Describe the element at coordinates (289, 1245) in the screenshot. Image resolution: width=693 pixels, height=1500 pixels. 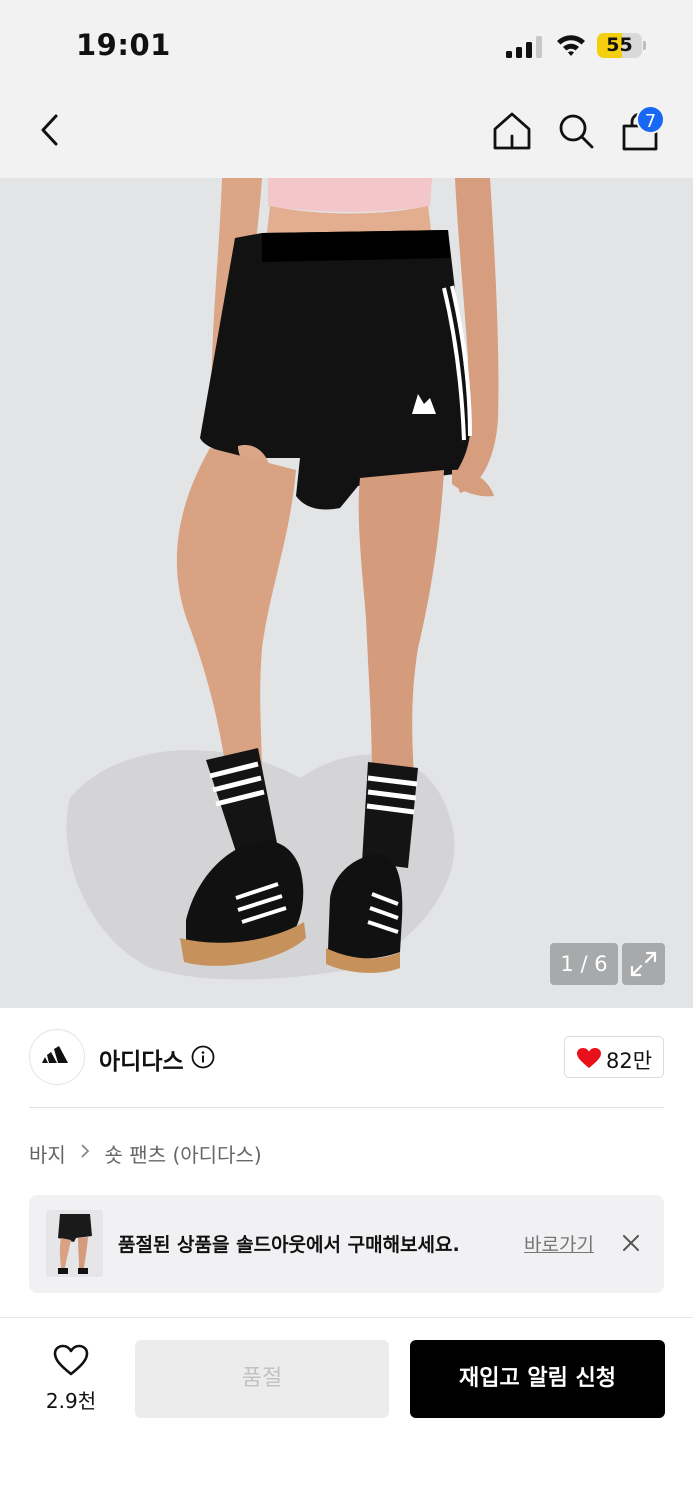
I see `banner-message: 품절된 상품을 솔드아웃에서 구매해보세요.` at that location.